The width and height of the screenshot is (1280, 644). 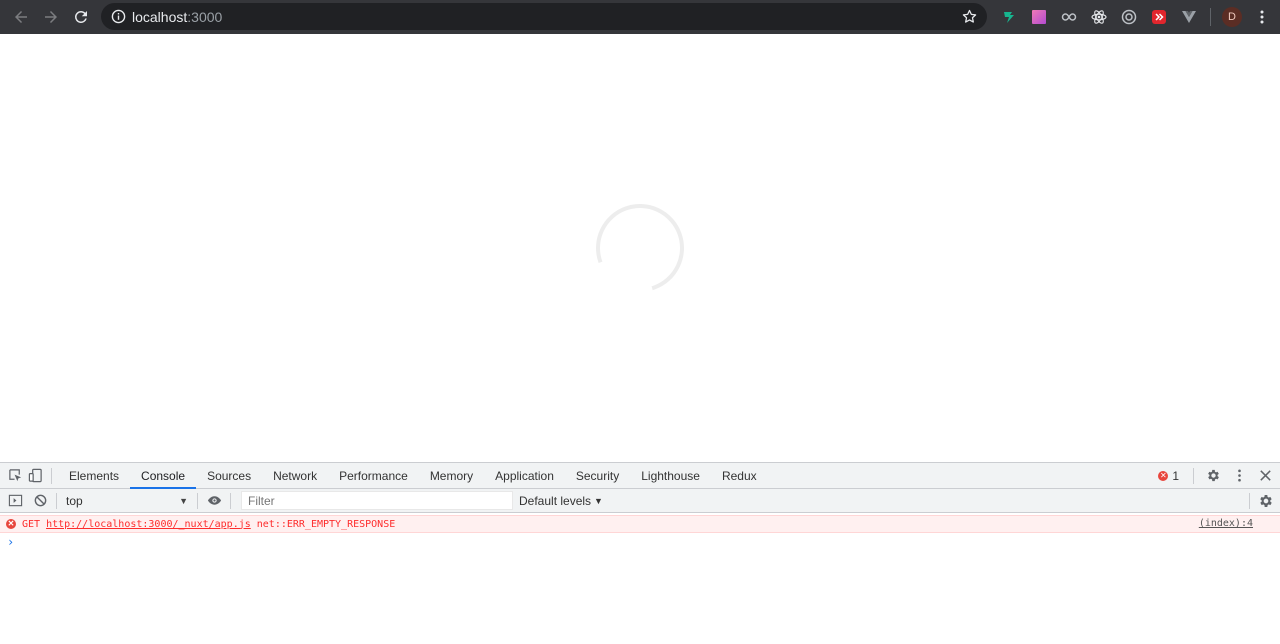 I want to click on console-prompt: ›, so click(x=640, y=542).